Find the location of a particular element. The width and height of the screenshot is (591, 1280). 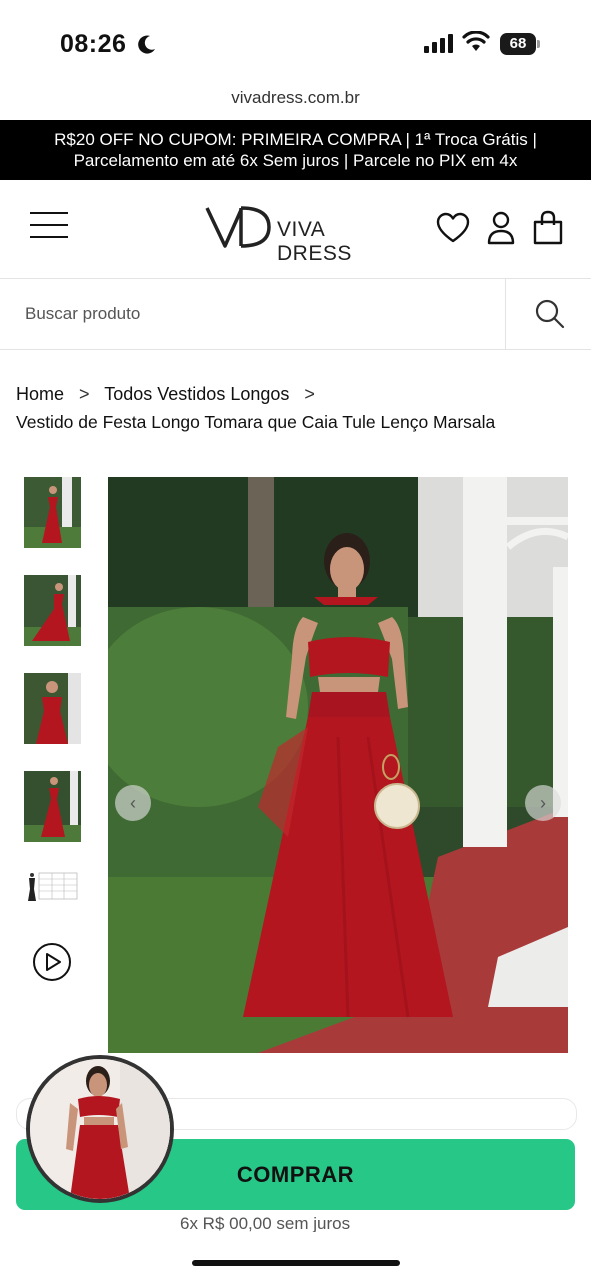

search-icon is located at coordinates (550, 314).